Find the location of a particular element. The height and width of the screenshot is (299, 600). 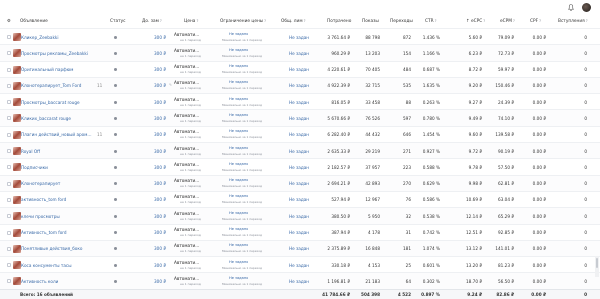

scrollbar is located at coordinates (597, 266).